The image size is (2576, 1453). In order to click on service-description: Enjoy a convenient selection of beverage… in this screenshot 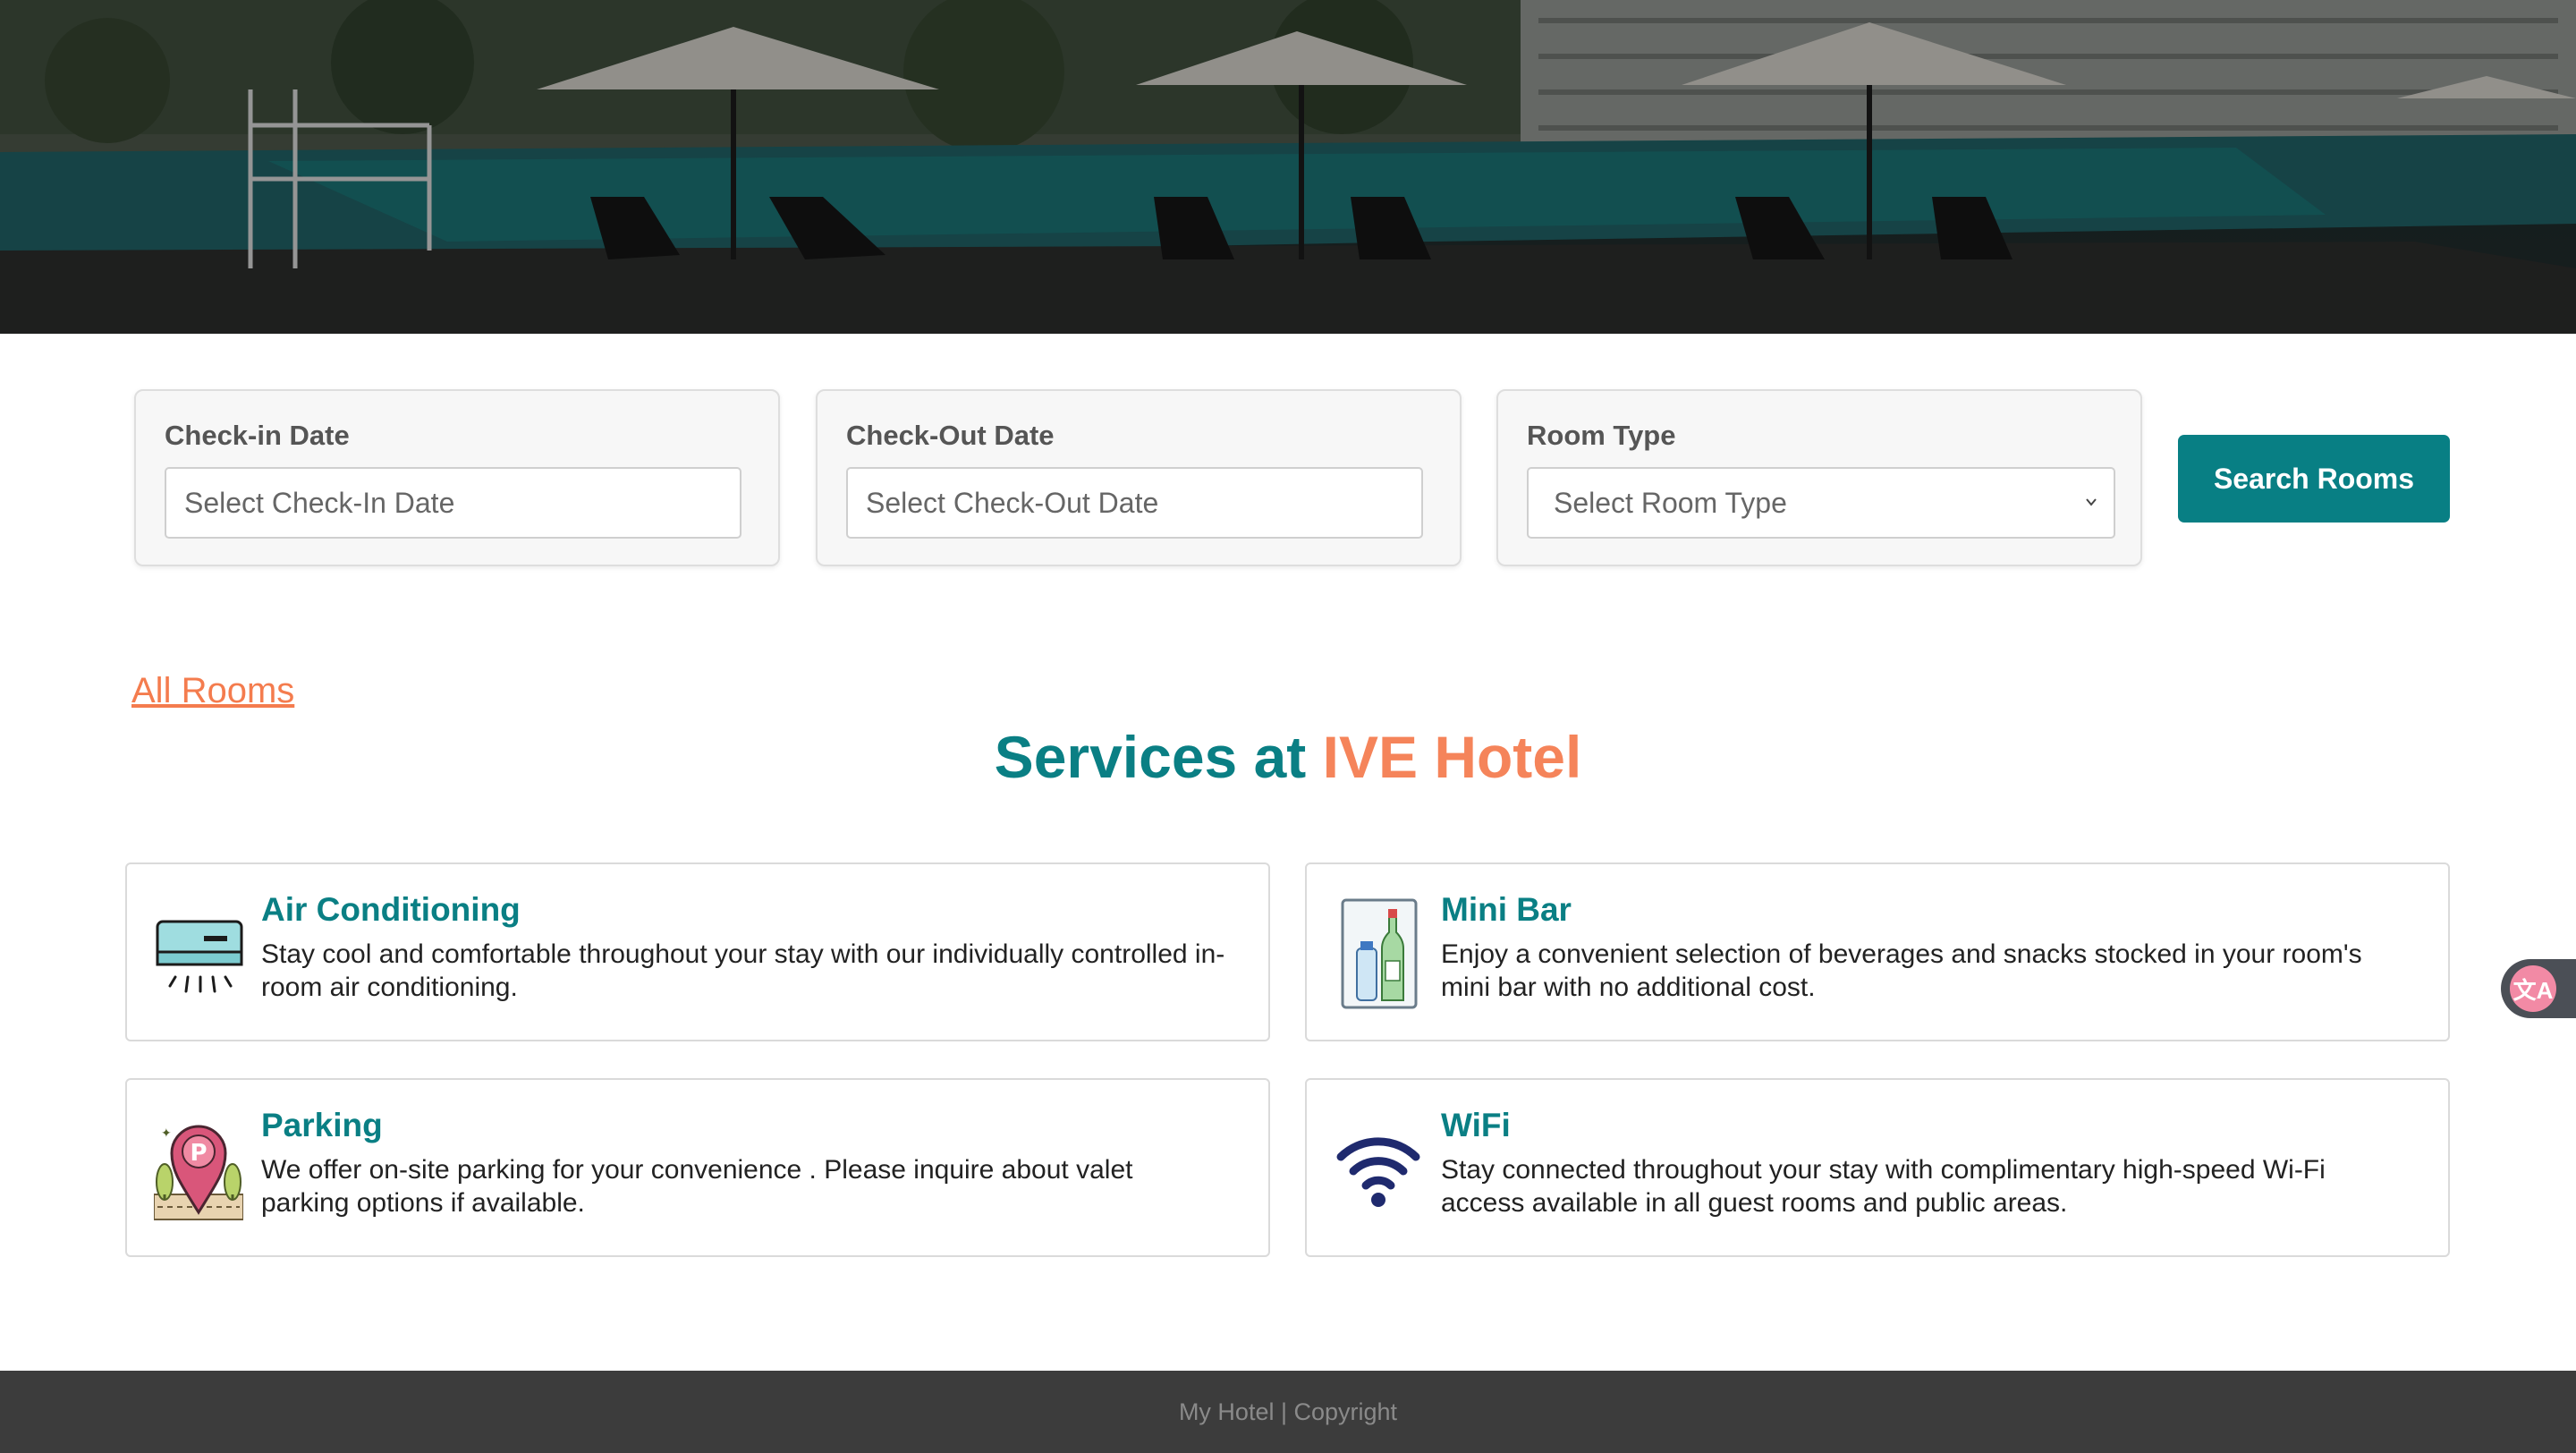, I will do `click(1901, 970)`.